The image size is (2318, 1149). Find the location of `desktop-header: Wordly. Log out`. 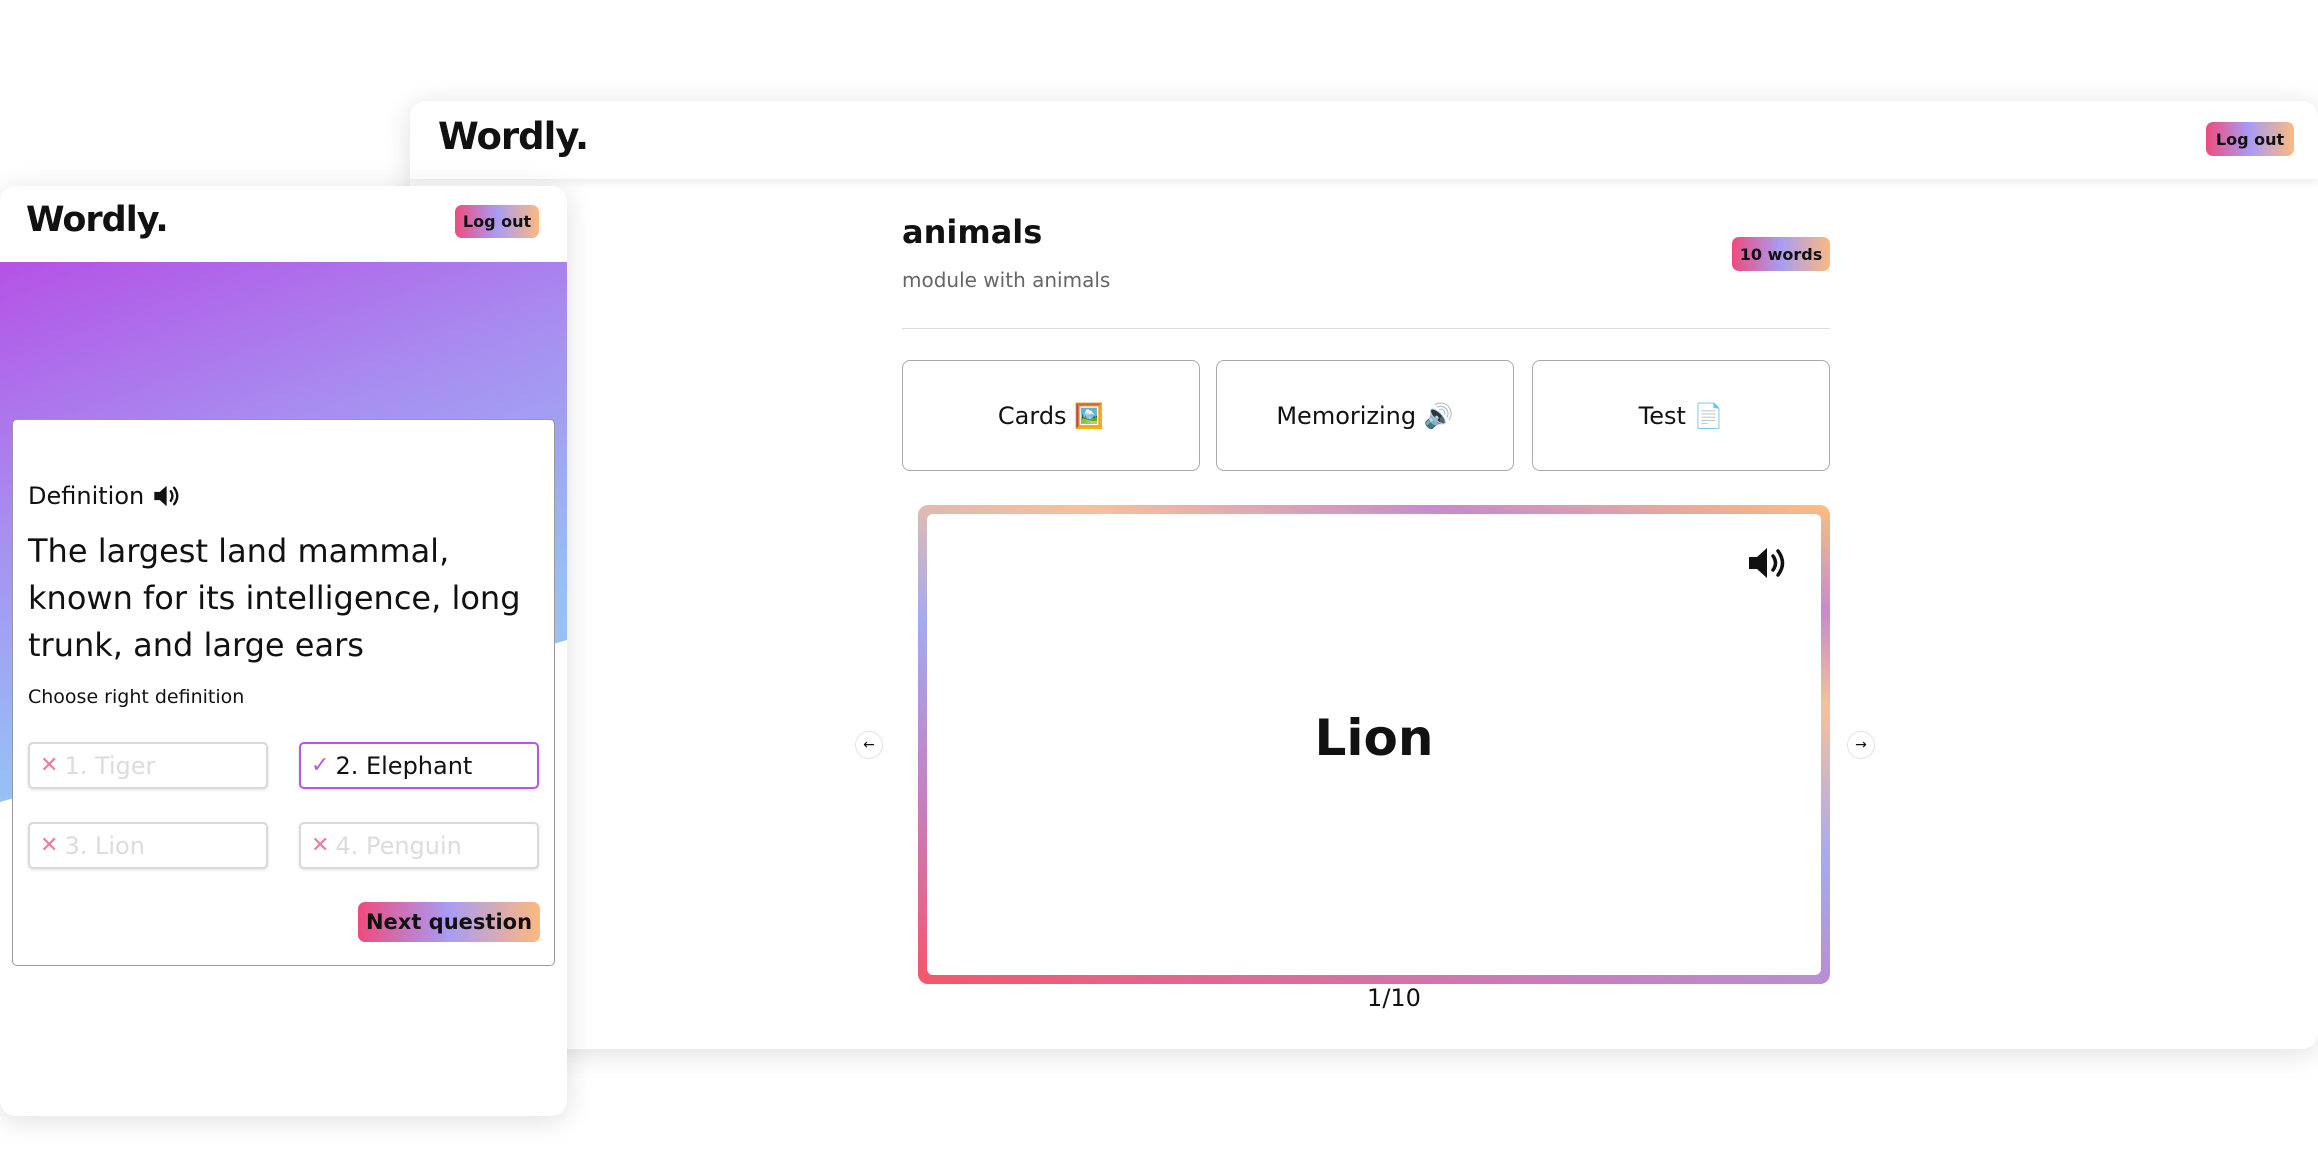

desktop-header: Wordly. Log out is located at coordinates (1364, 140).